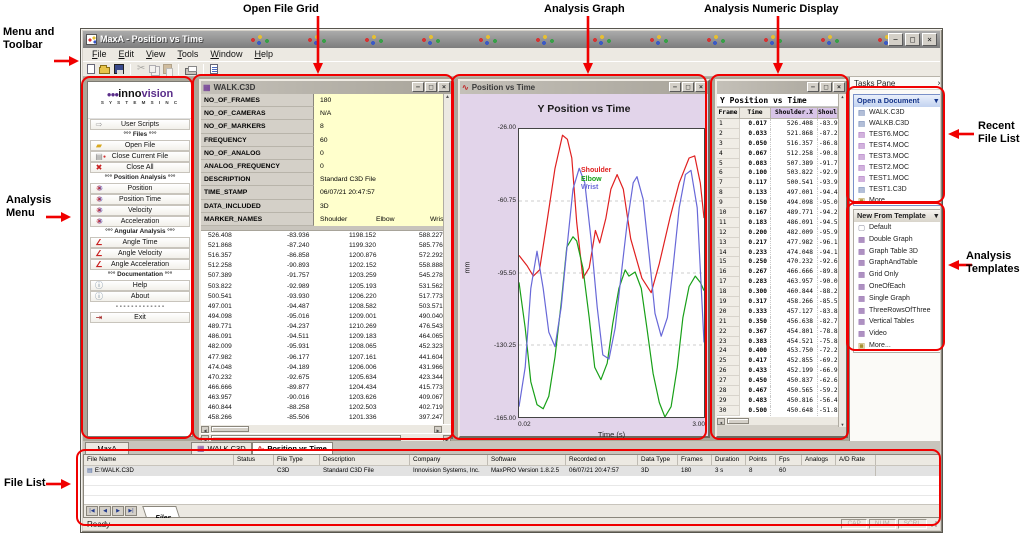 The width and height of the screenshot is (1032, 540). Describe the element at coordinates (936, 101) in the screenshot. I see `chevron-down-icon: ▾` at that location.